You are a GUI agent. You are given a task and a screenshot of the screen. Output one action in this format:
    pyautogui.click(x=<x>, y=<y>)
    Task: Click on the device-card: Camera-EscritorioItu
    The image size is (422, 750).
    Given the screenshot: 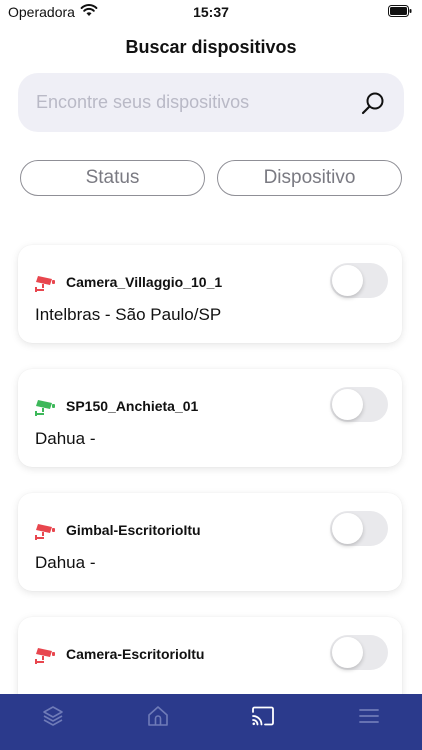 What is the action you would take?
    pyautogui.click(x=210, y=655)
    